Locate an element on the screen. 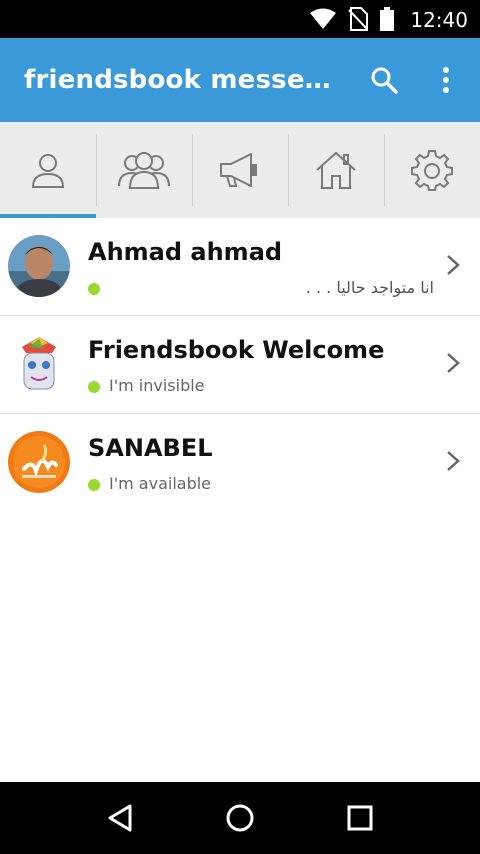  back-button is located at coordinates (120, 818).